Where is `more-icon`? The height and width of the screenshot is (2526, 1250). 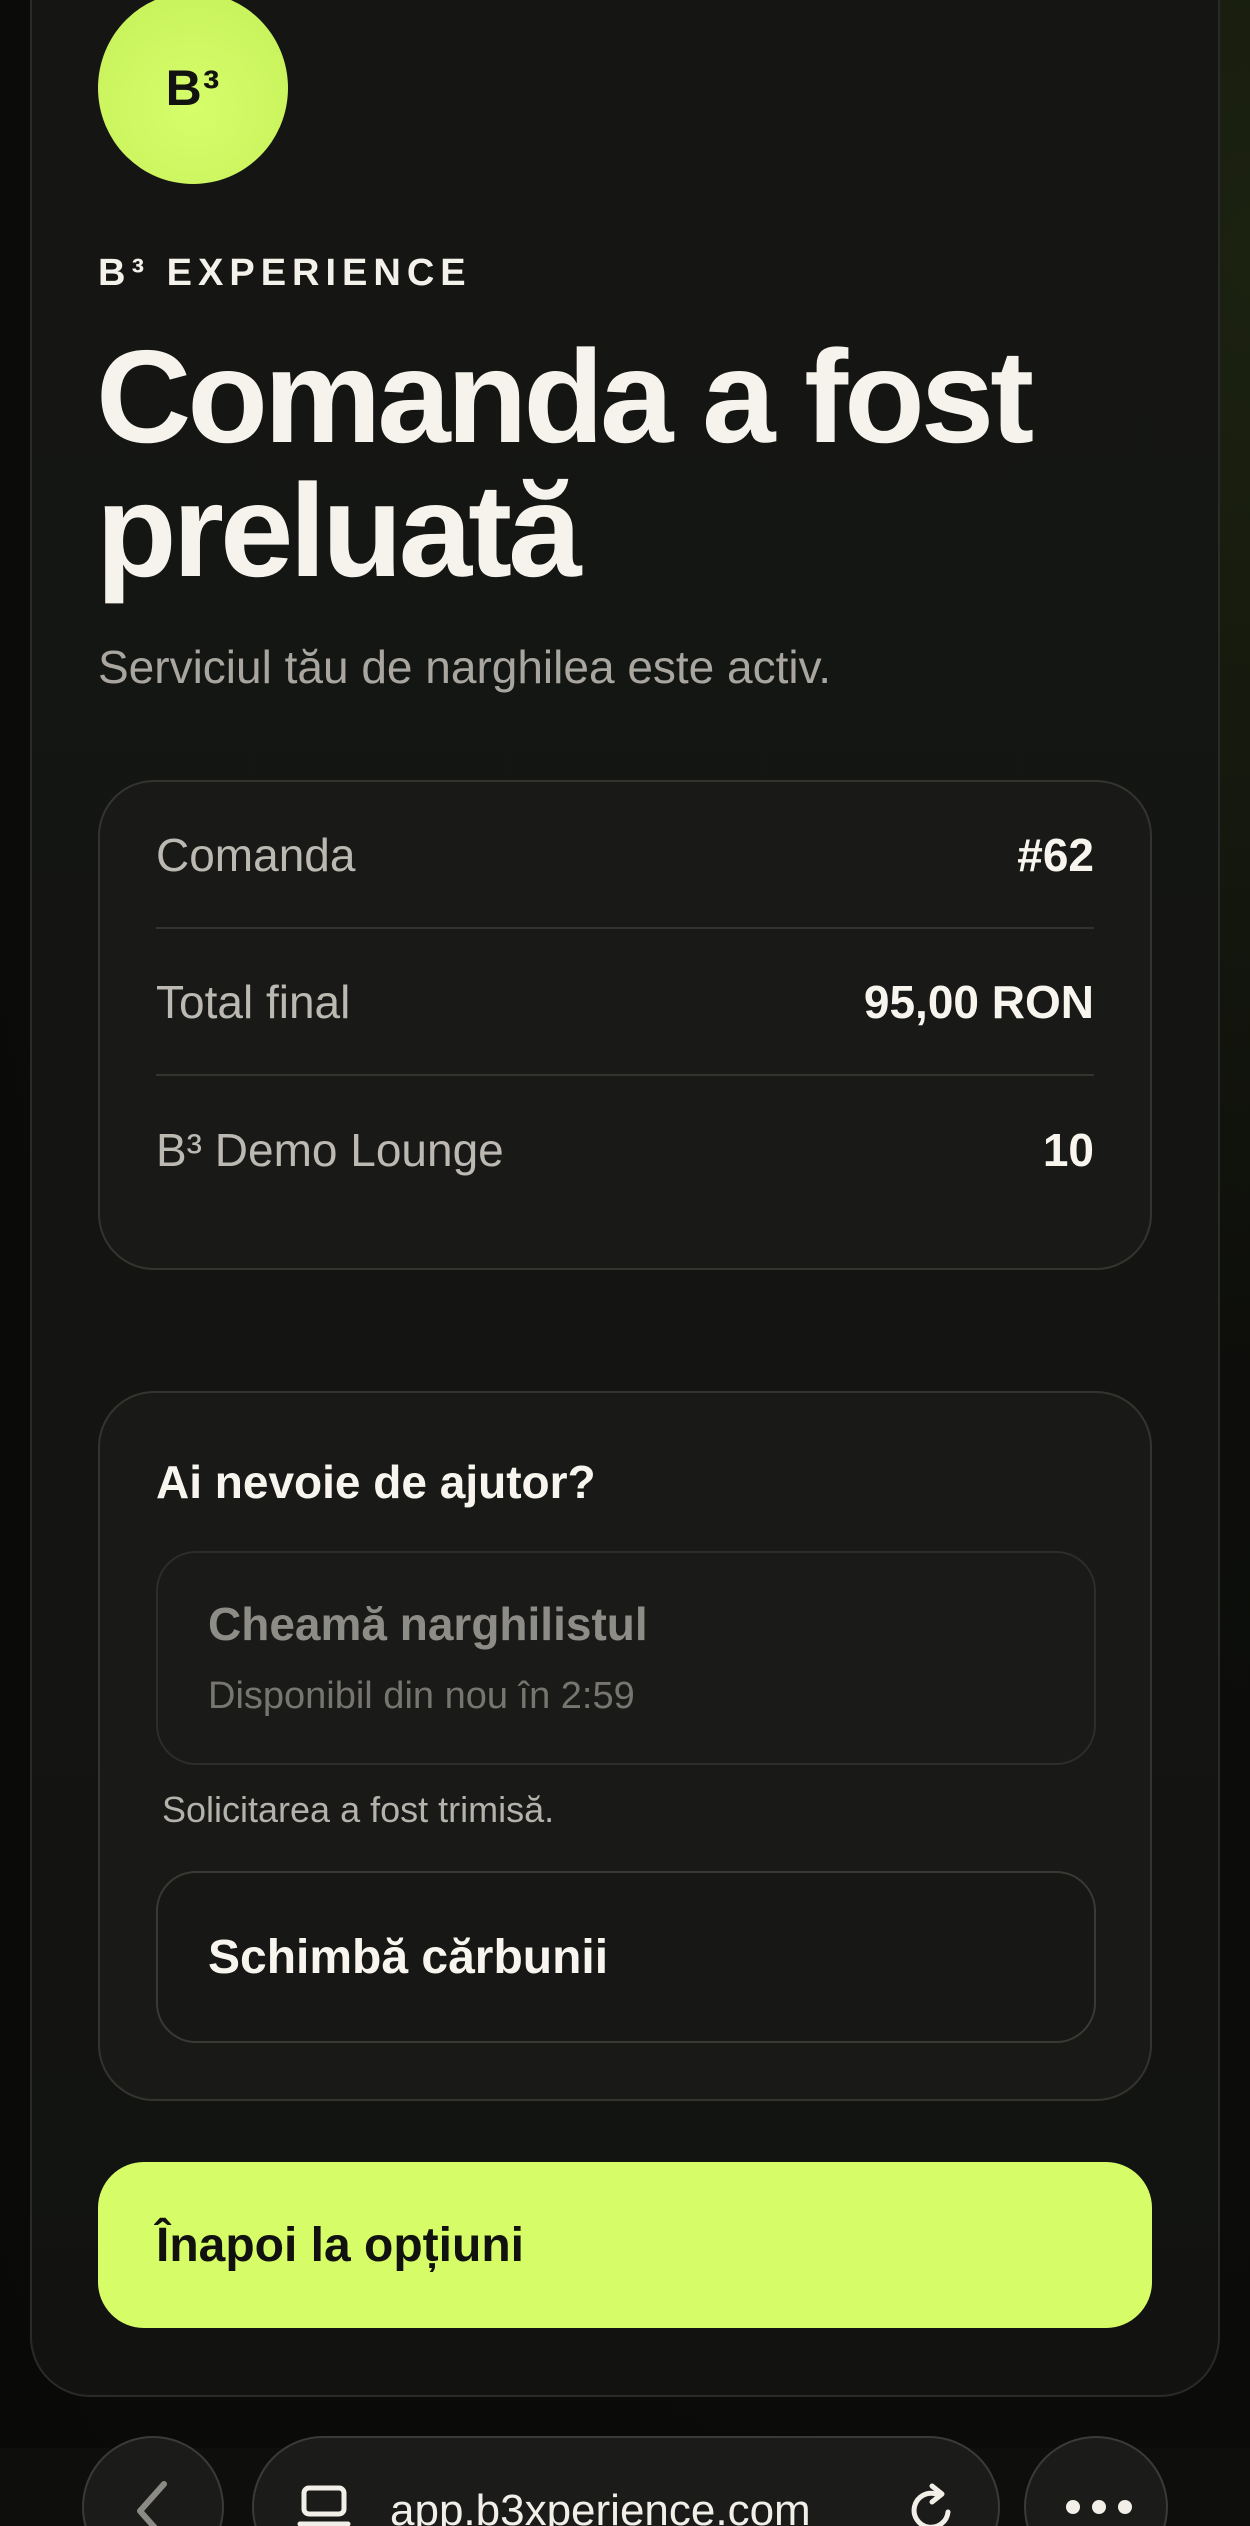
more-icon is located at coordinates (1099, 2507).